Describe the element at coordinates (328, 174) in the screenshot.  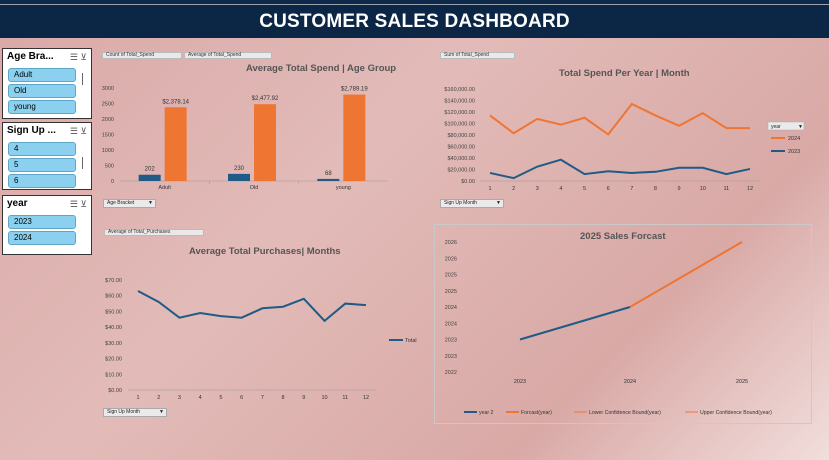
I see `data-label: 68` at that location.